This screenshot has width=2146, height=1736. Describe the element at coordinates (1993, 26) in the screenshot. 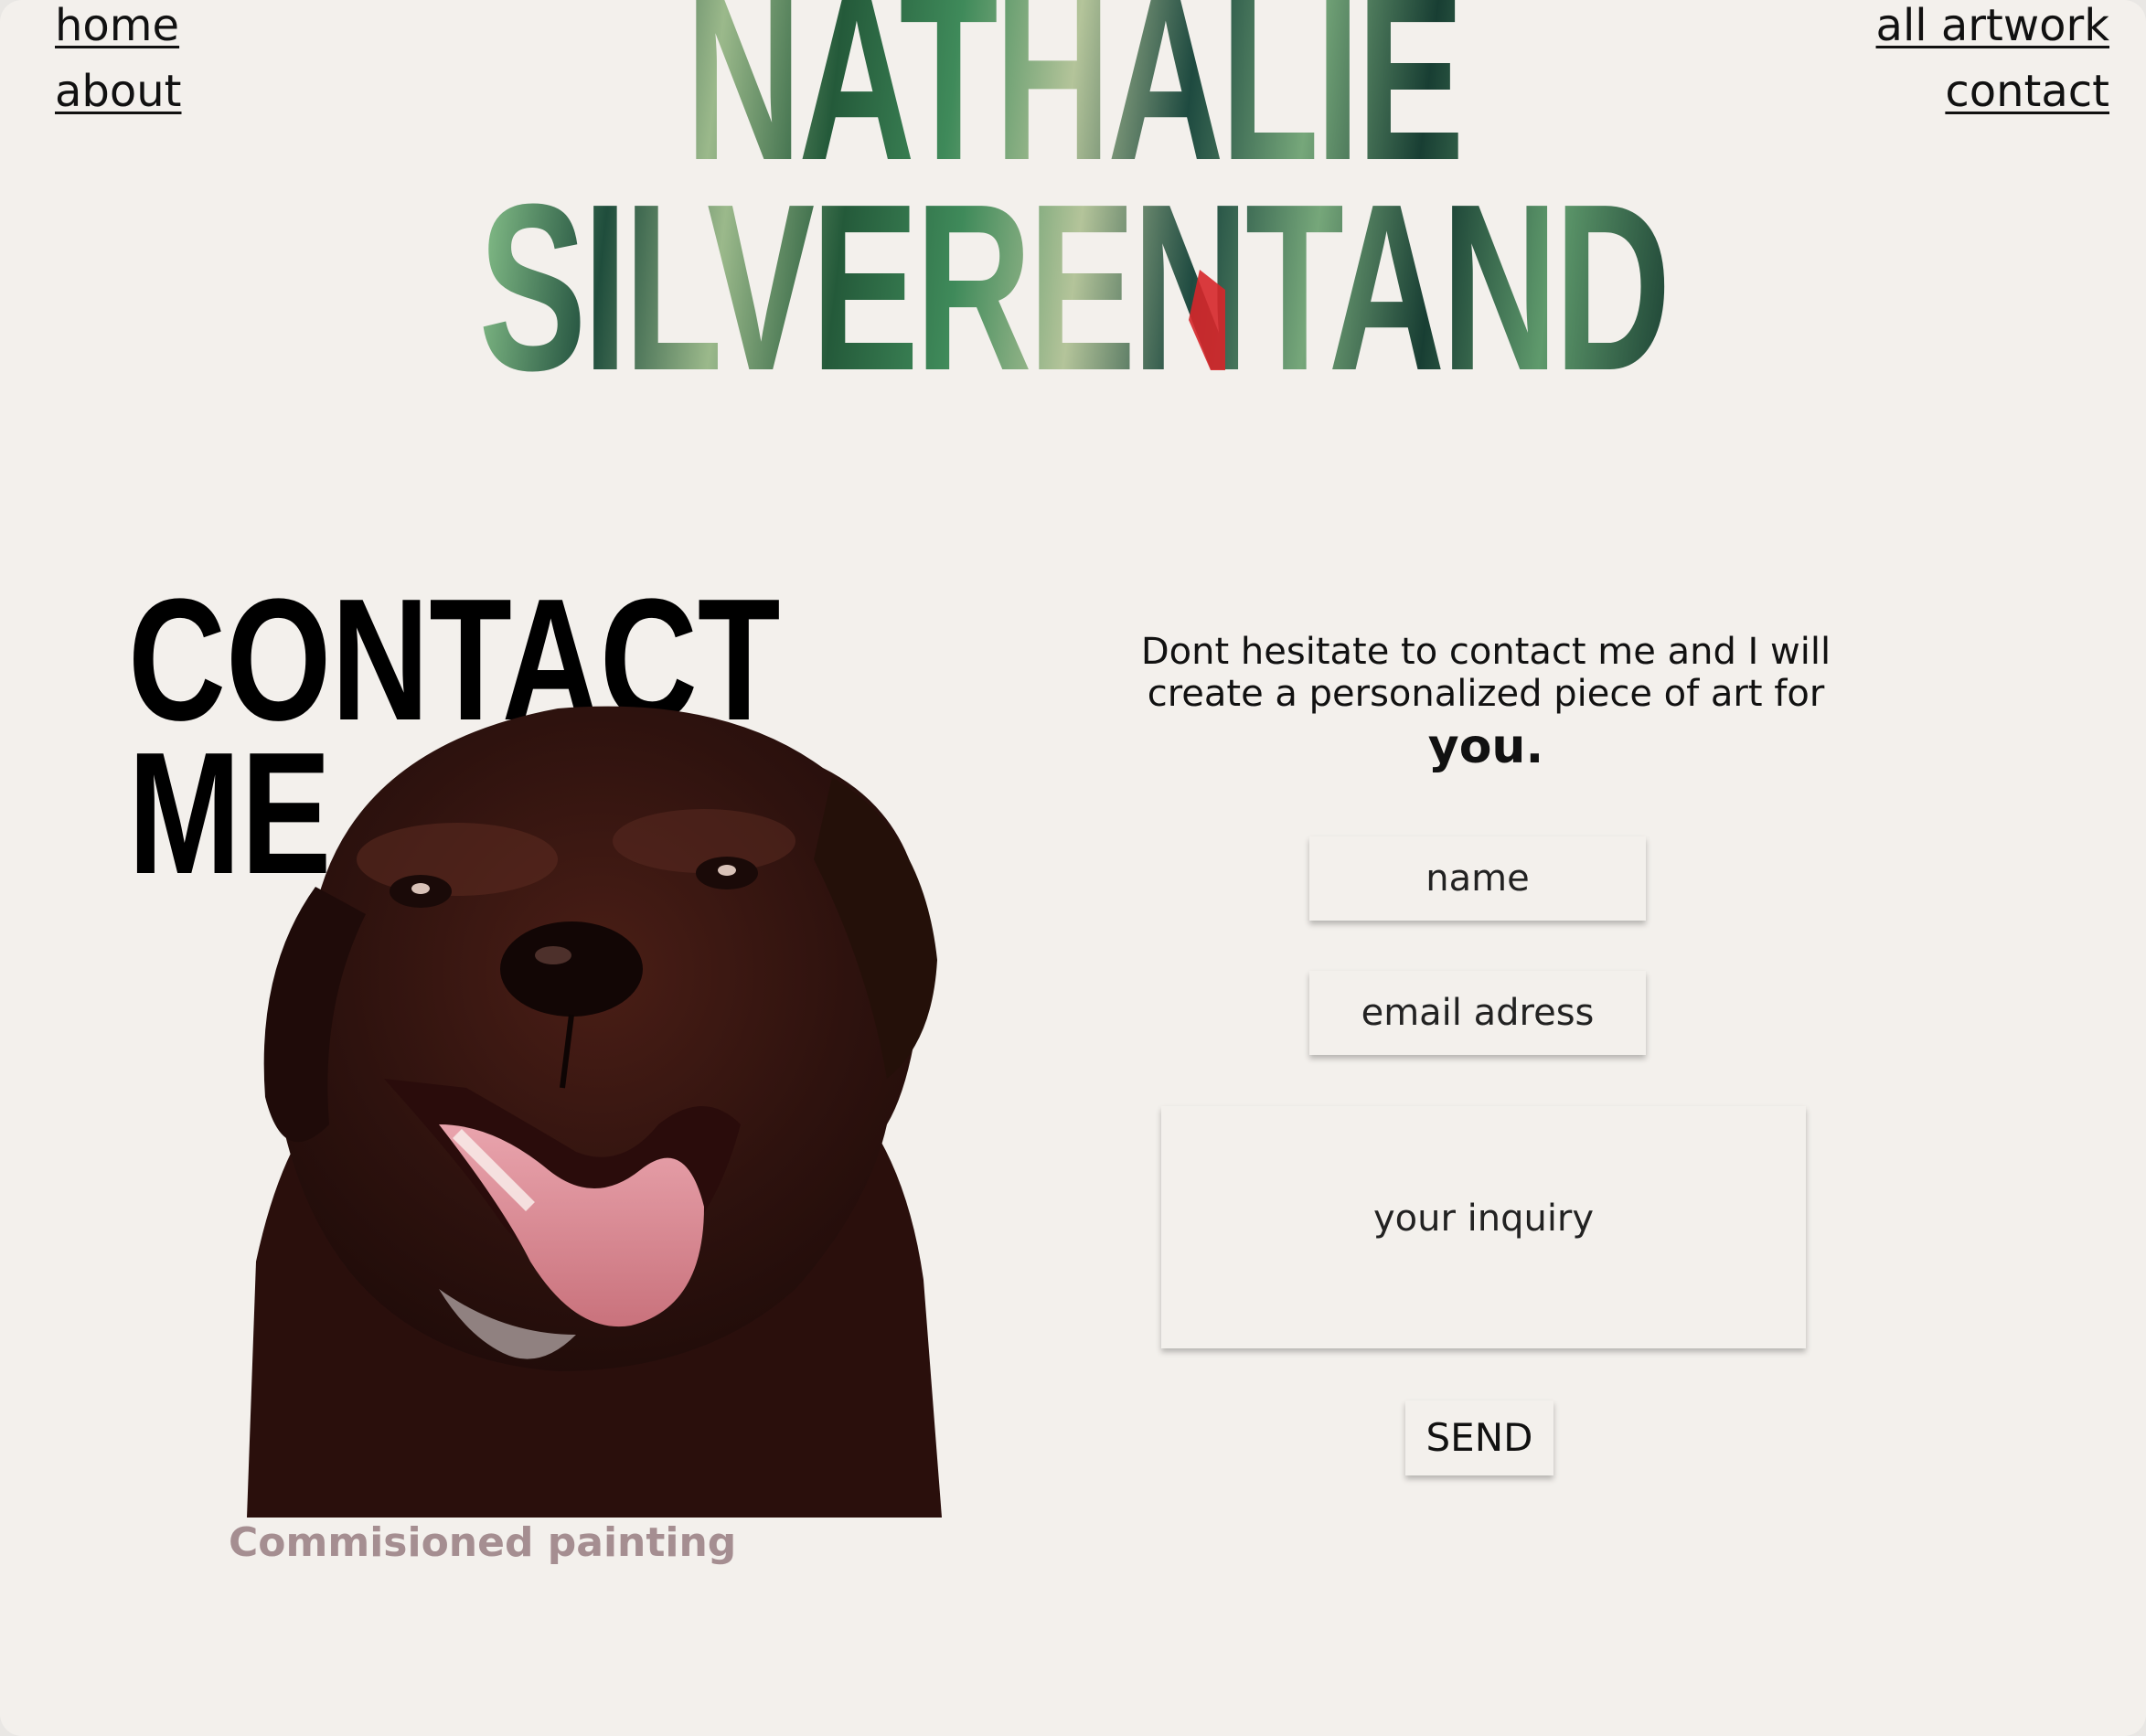

I see `nav-all-artwork-link: all artwork` at that location.